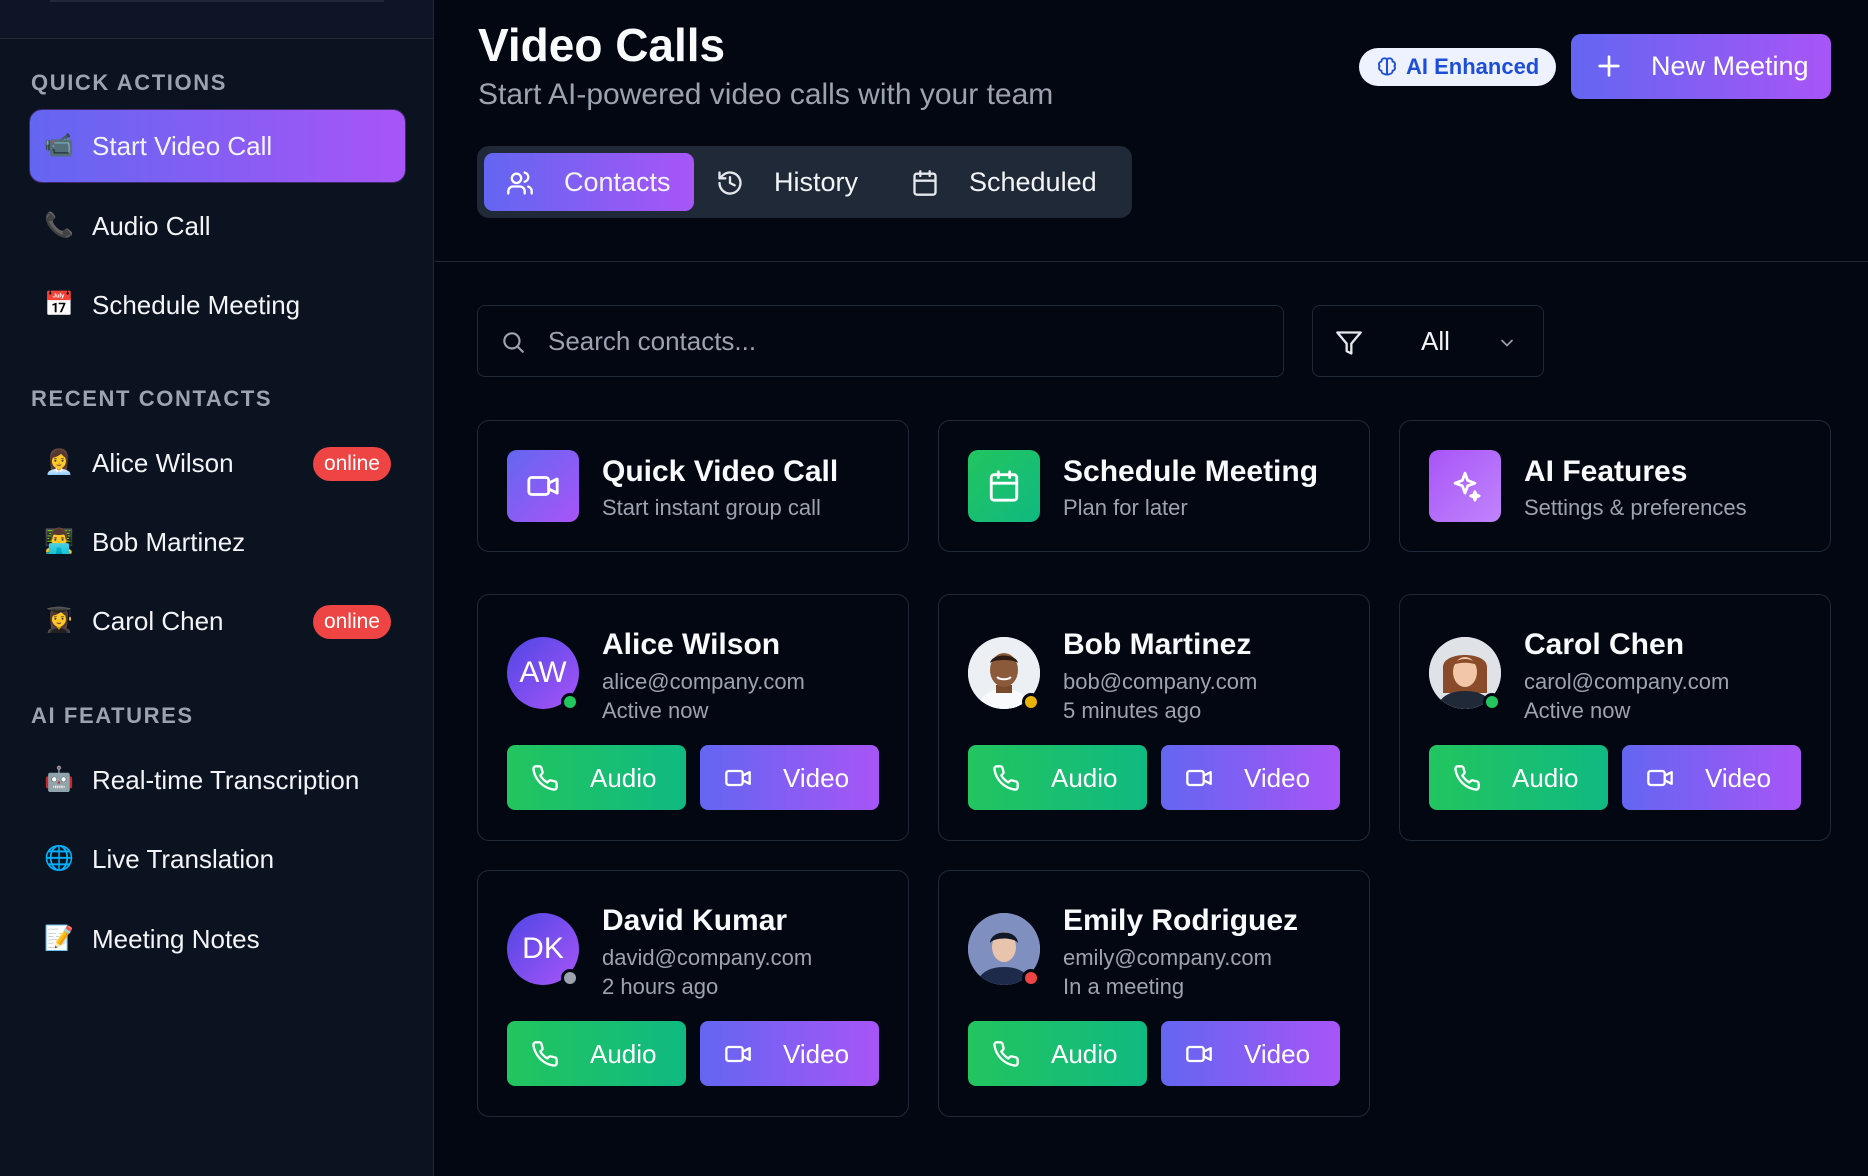 This screenshot has height=1176, width=1868. I want to click on ai-features-card: AI Features Settings & preferences, so click(1615, 486).